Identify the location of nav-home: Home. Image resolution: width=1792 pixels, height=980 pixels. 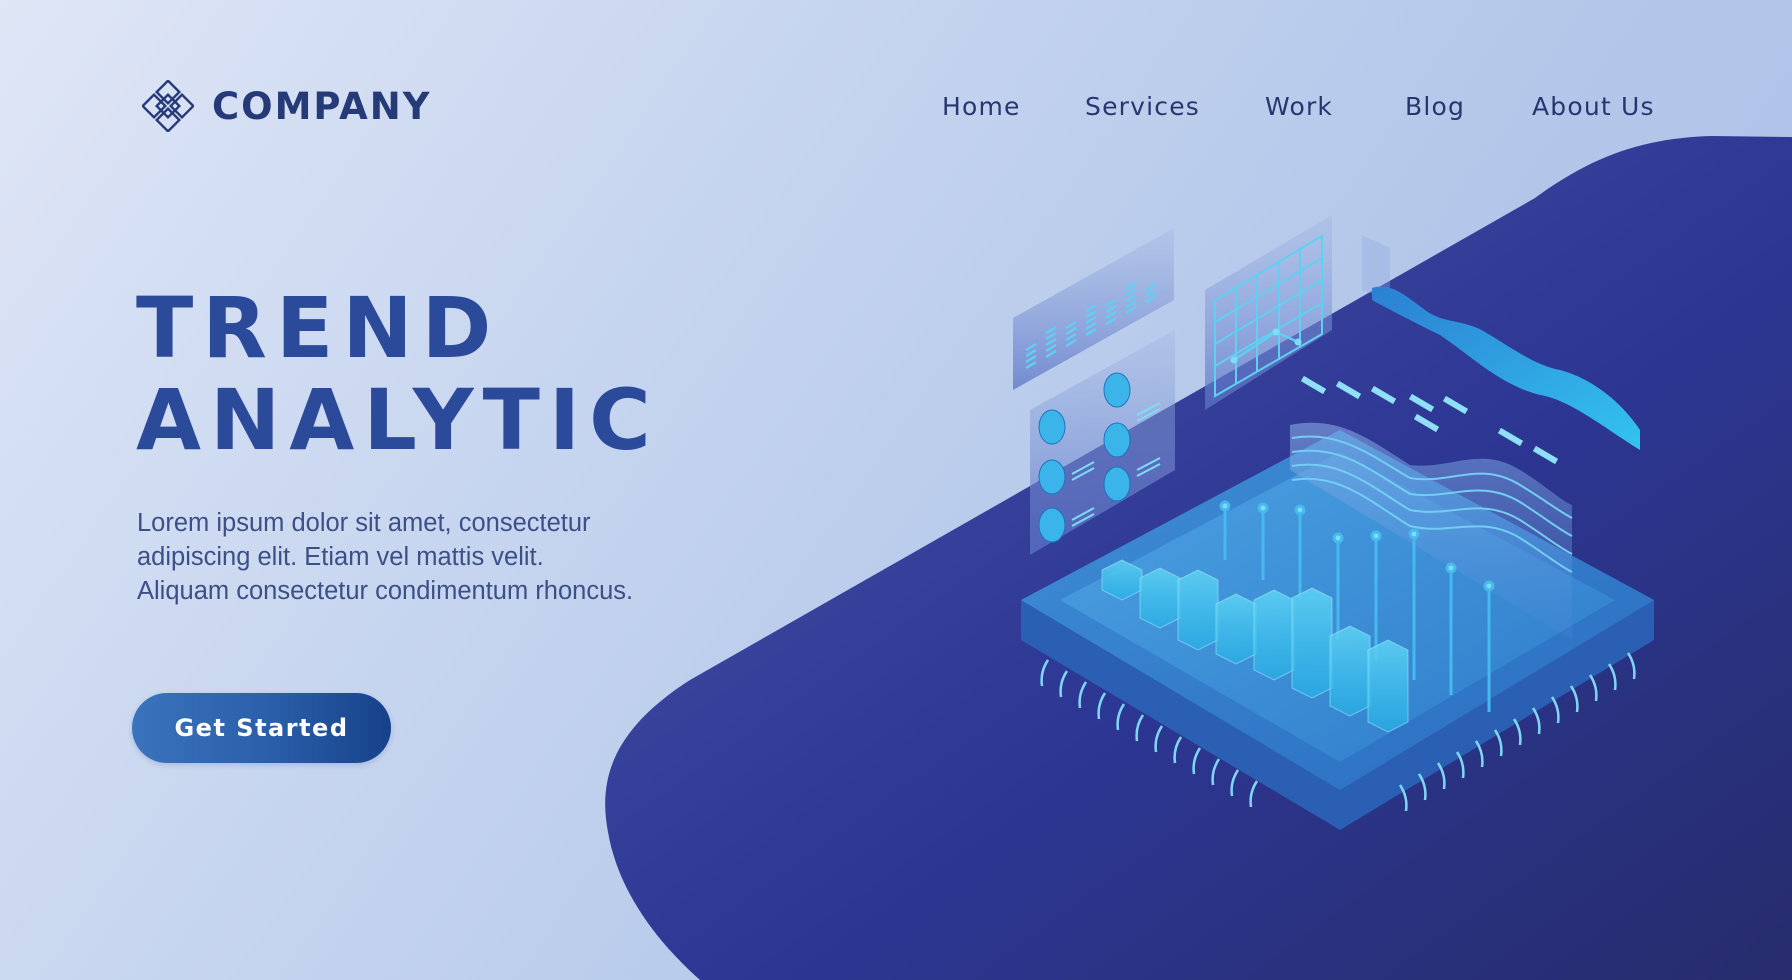
(981, 106).